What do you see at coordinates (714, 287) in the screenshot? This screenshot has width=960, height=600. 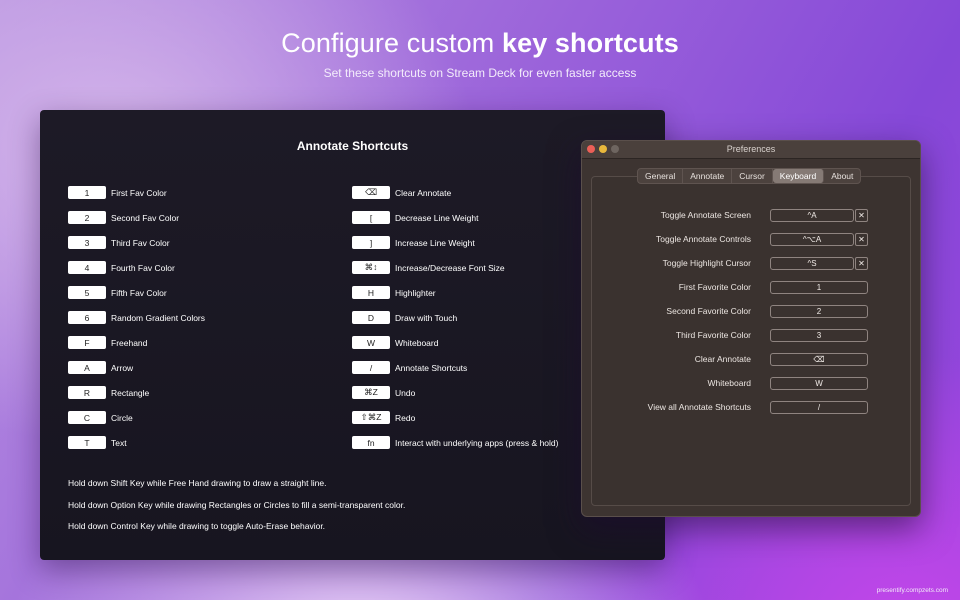 I see `setting-label: First Favorite Color` at bounding box center [714, 287].